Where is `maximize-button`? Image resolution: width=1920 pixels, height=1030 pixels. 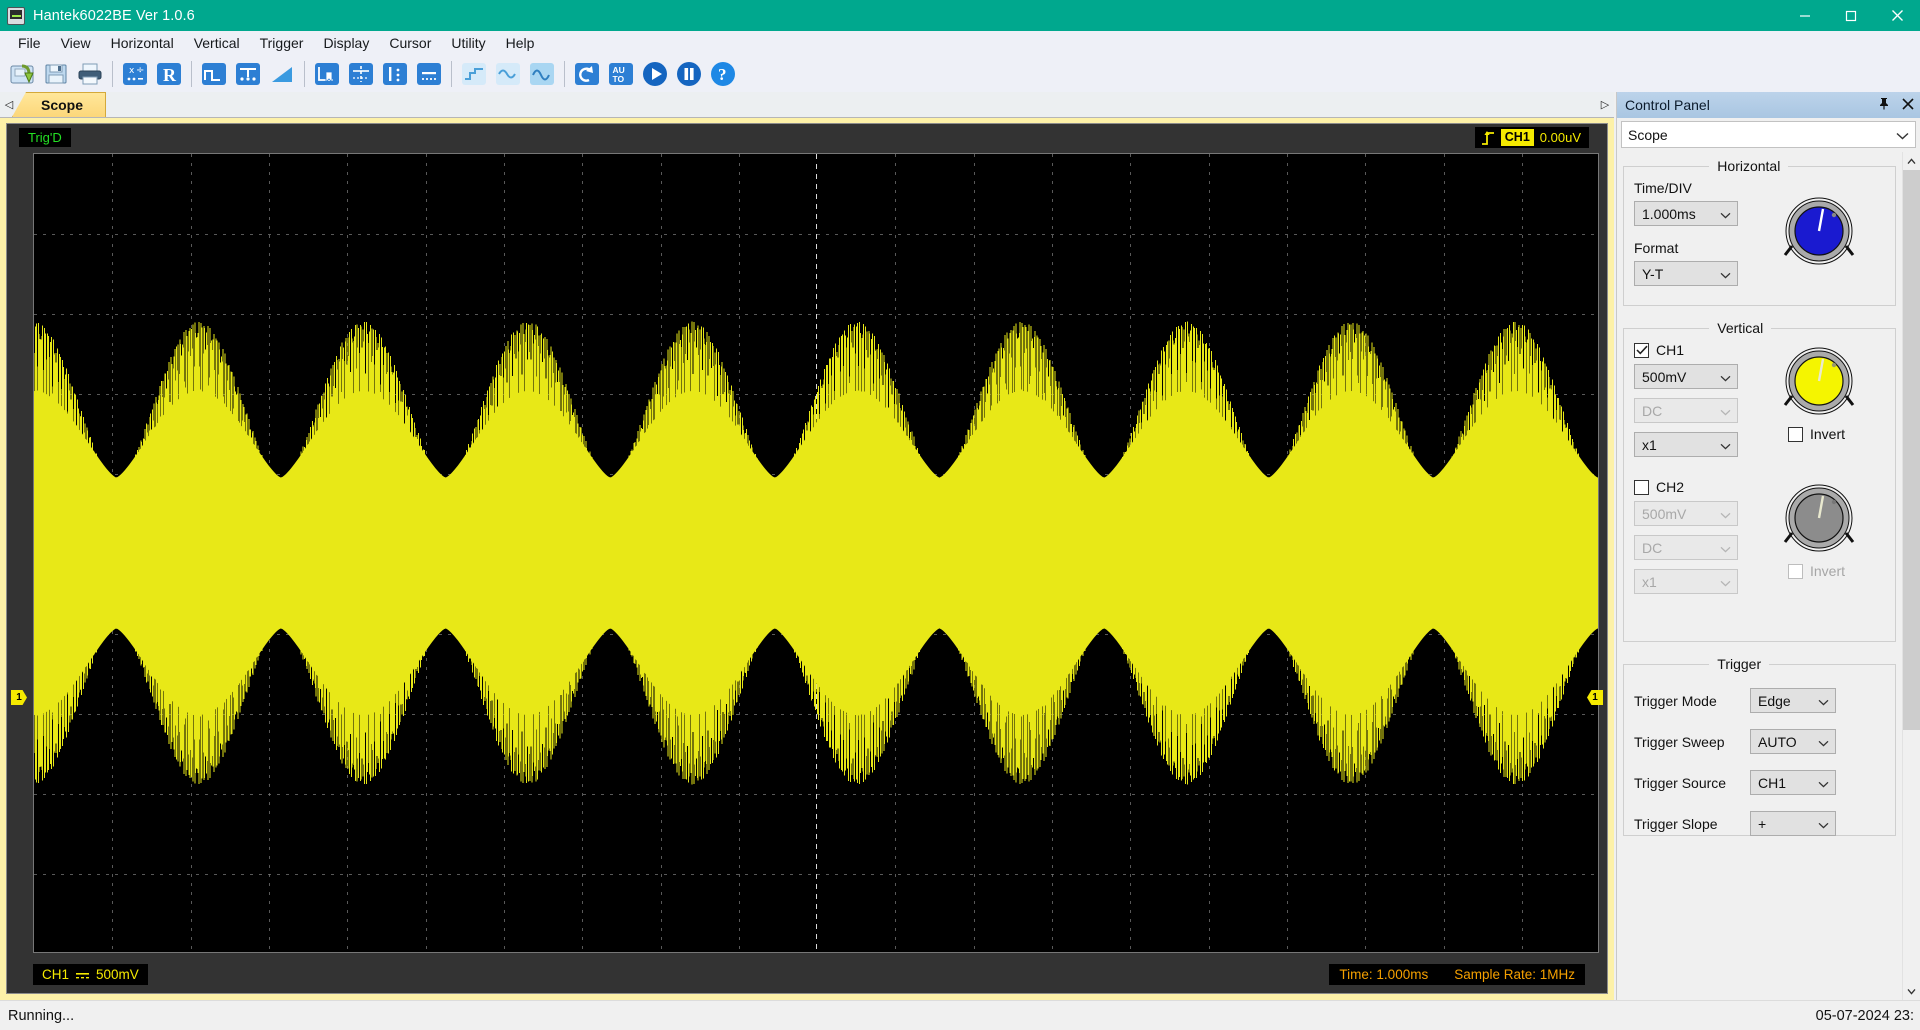 maximize-button is located at coordinates (1851, 15).